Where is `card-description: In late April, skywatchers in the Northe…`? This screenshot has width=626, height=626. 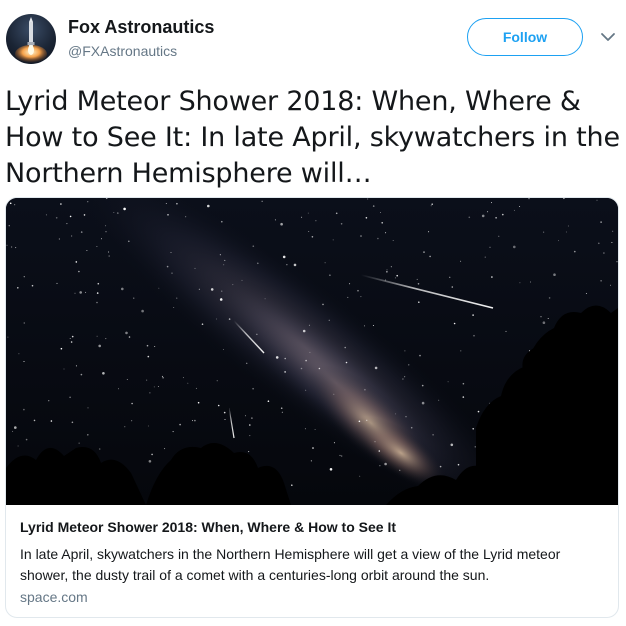 card-description: In late April, skywatchers in the Northe… is located at coordinates (290, 564).